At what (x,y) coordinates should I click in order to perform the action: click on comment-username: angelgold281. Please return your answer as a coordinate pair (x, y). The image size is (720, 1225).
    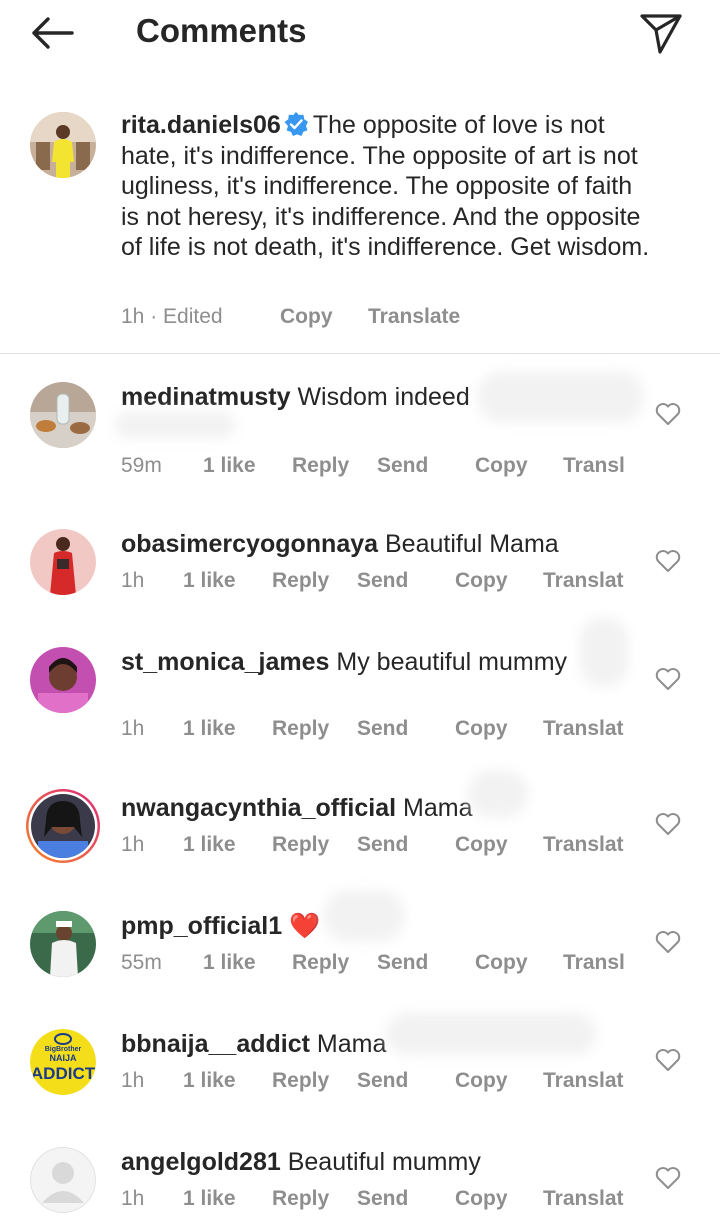
    Looking at the image, I should click on (201, 1162).